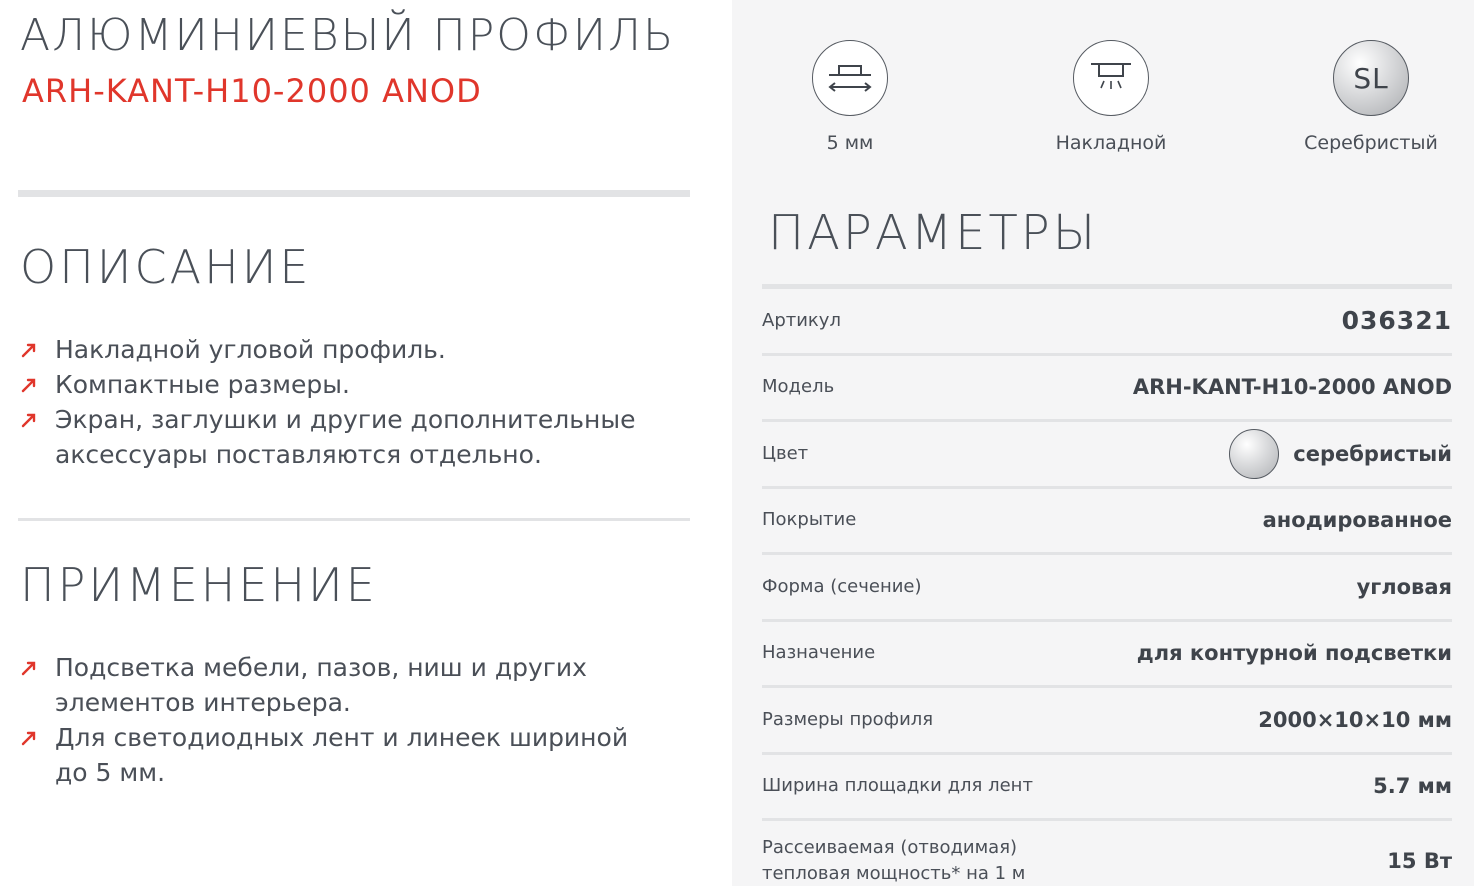  I want to click on param-value: 15 Вт, so click(1419, 861).